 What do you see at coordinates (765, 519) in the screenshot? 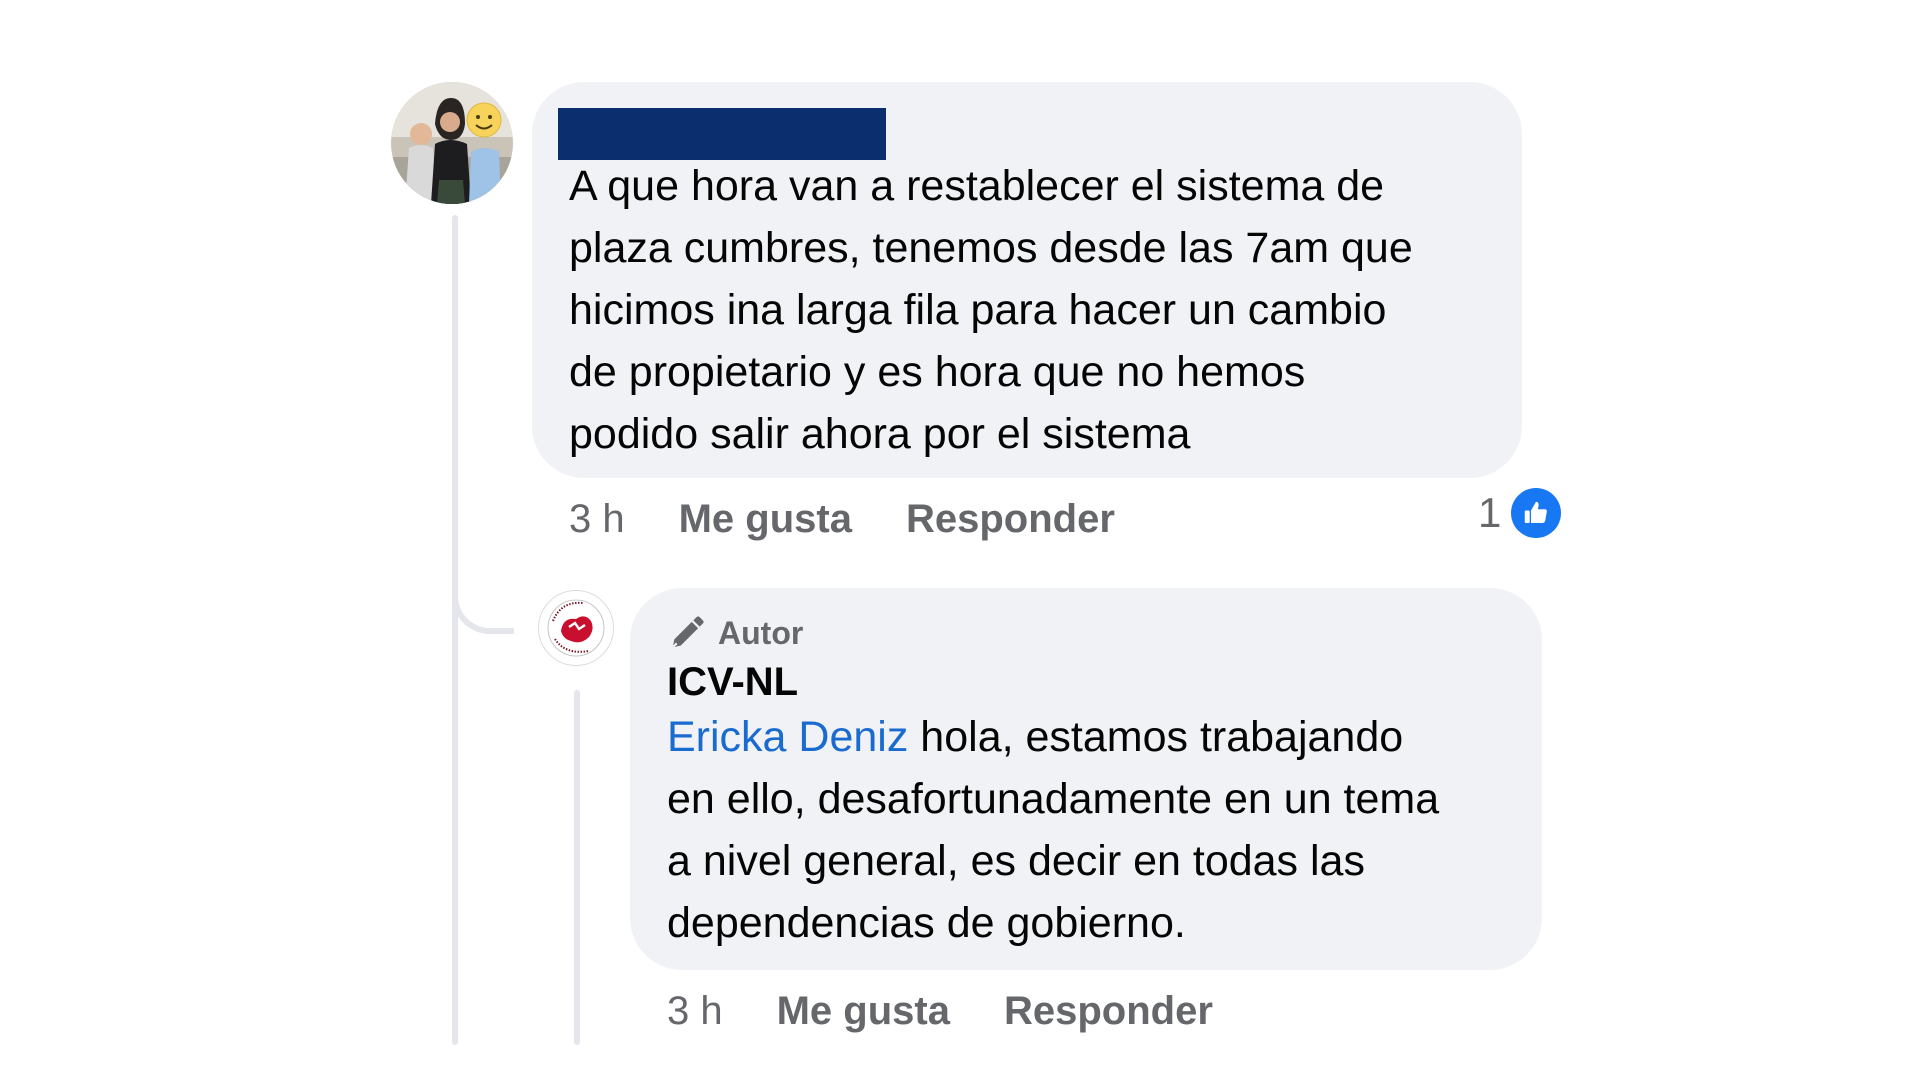
I see `like-button: Me gusta` at bounding box center [765, 519].